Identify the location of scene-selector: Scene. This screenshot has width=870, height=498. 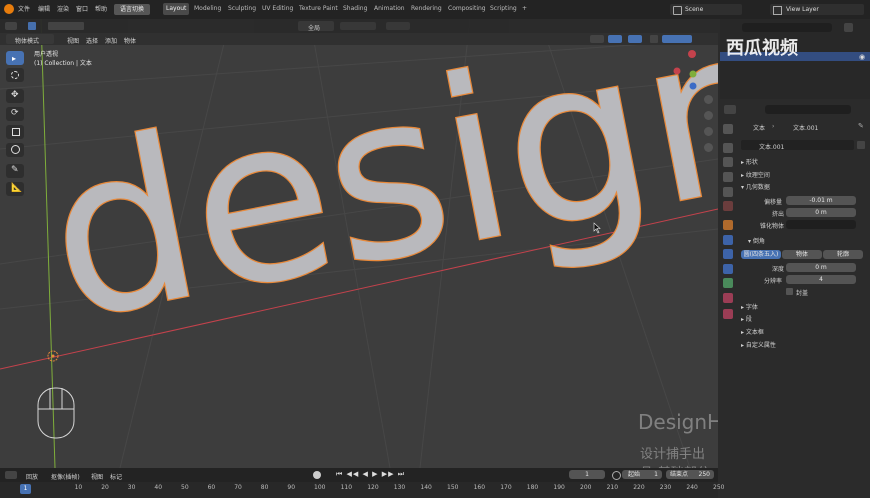
(706, 9).